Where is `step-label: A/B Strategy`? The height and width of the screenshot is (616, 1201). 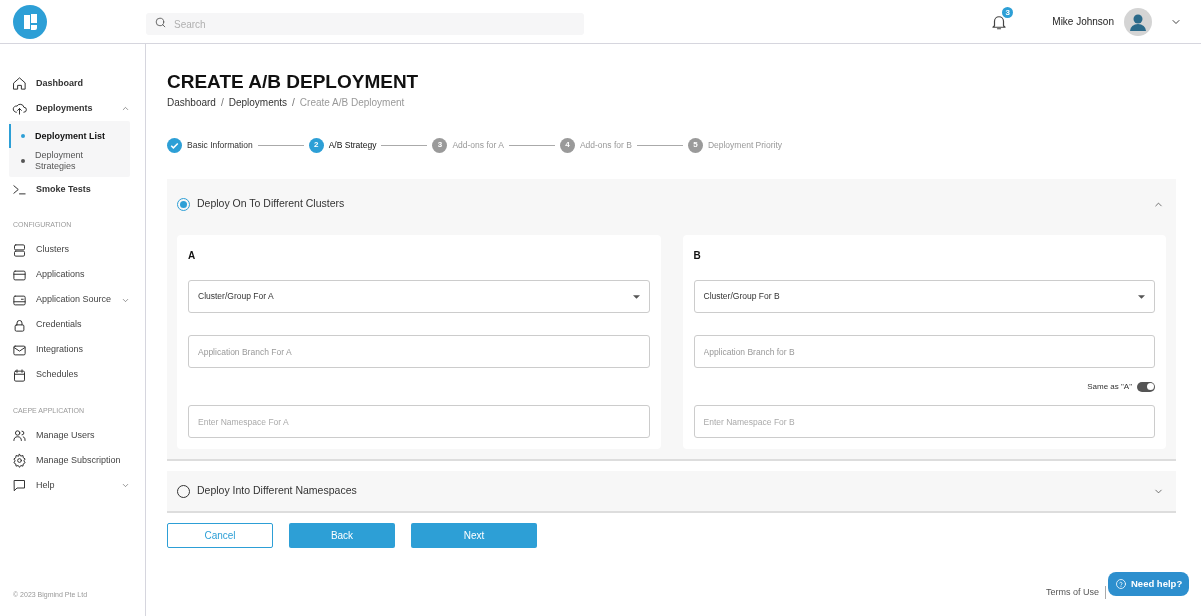
step-label: A/B Strategy is located at coordinates (352, 145).